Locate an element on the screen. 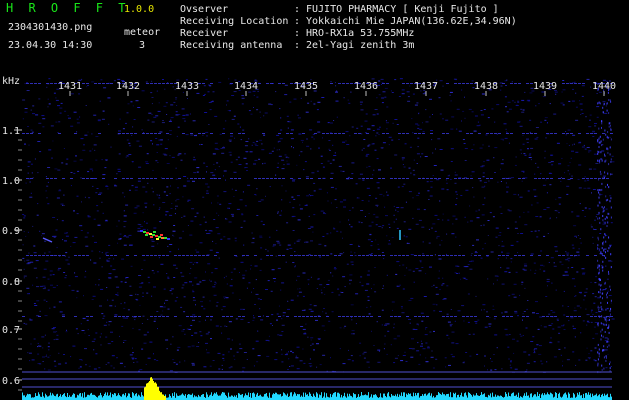  app-version: 1.0.0 is located at coordinates (139, 9).